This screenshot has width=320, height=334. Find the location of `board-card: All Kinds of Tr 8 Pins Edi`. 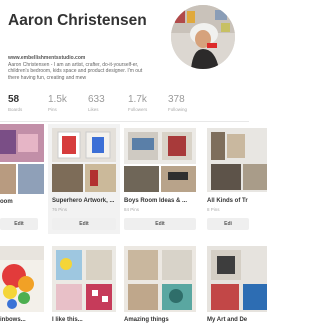

board-card: All Kinds of Tr 8 Pins Edi is located at coordinates (237, 179).